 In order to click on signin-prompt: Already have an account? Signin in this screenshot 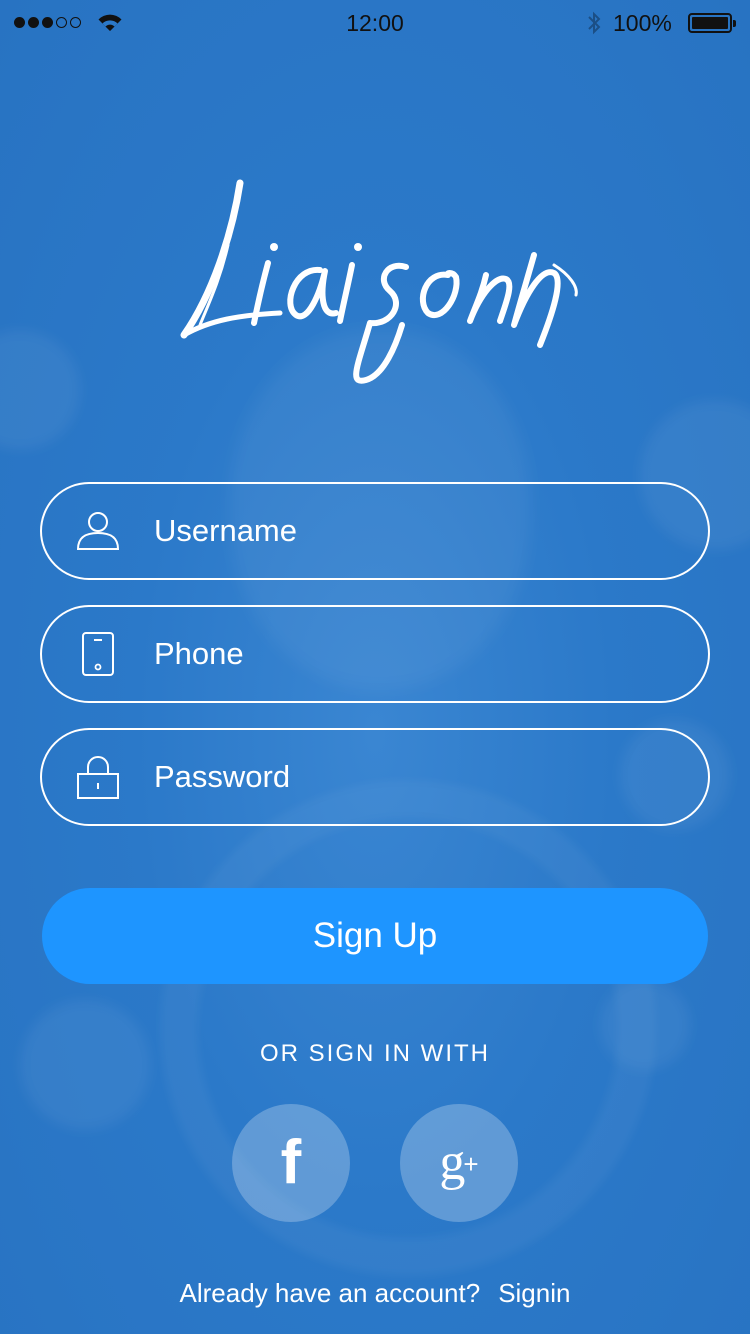, I will do `click(375, 1293)`.